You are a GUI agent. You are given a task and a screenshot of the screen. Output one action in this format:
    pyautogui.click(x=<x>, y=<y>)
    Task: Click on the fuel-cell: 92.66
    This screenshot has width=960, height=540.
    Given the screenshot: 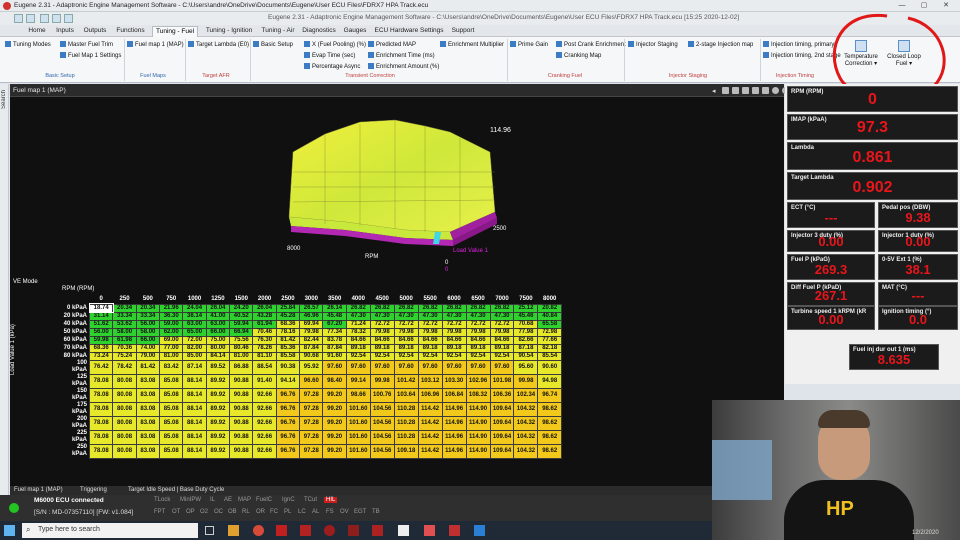 What is the action you would take?
    pyautogui.click(x=264, y=395)
    